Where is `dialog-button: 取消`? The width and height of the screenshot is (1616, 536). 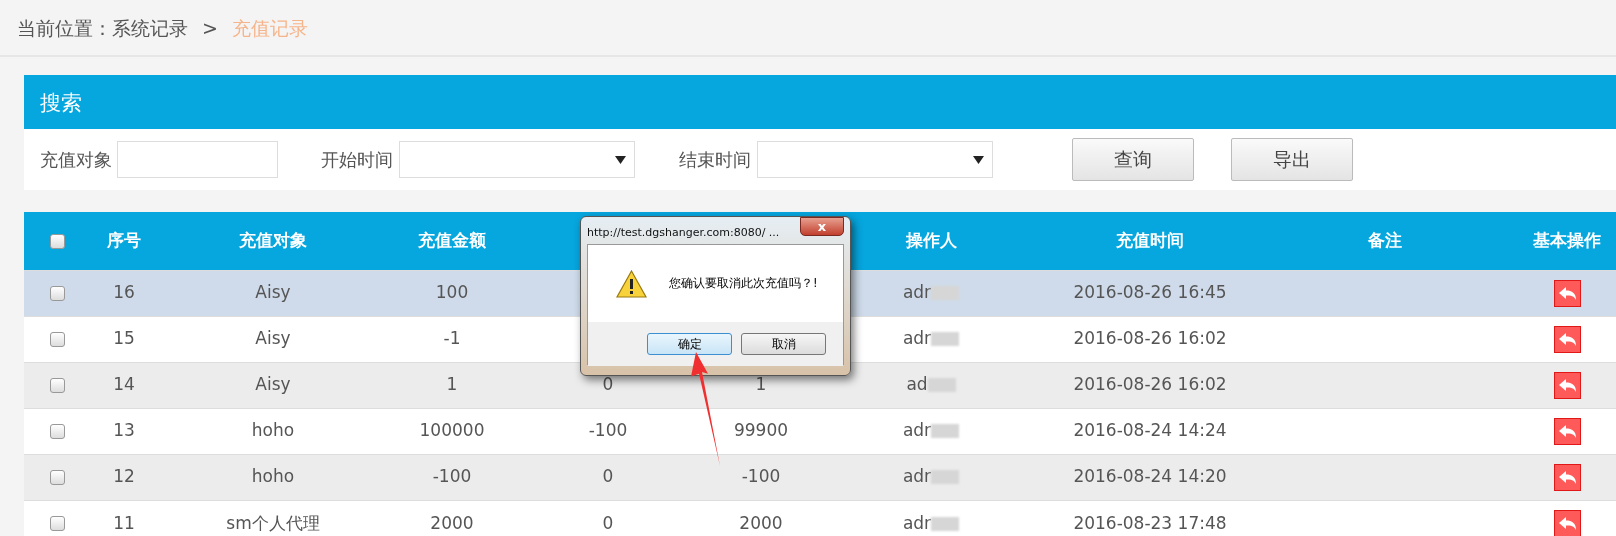 dialog-button: 取消 is located at coordinates (783, 344).